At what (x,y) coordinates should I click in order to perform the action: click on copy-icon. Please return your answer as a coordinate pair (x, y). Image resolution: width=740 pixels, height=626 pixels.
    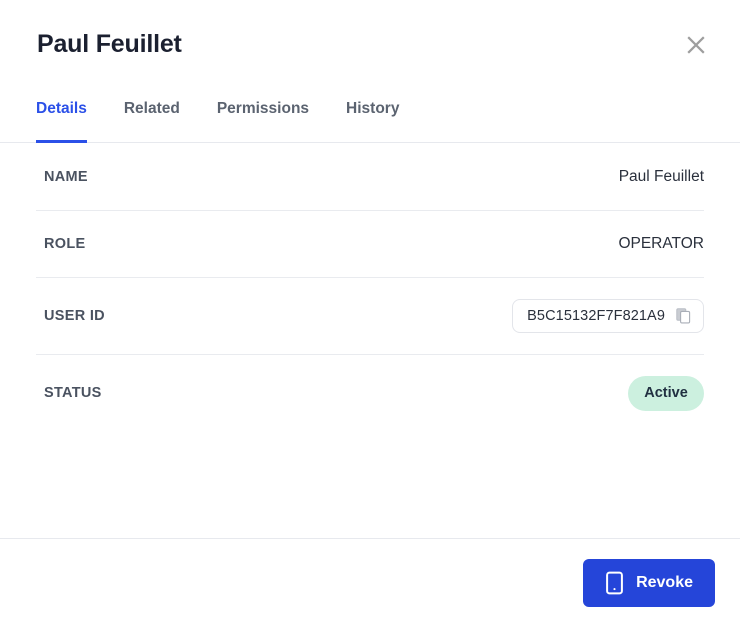
    Looking at the image, I should click on (683, 316).